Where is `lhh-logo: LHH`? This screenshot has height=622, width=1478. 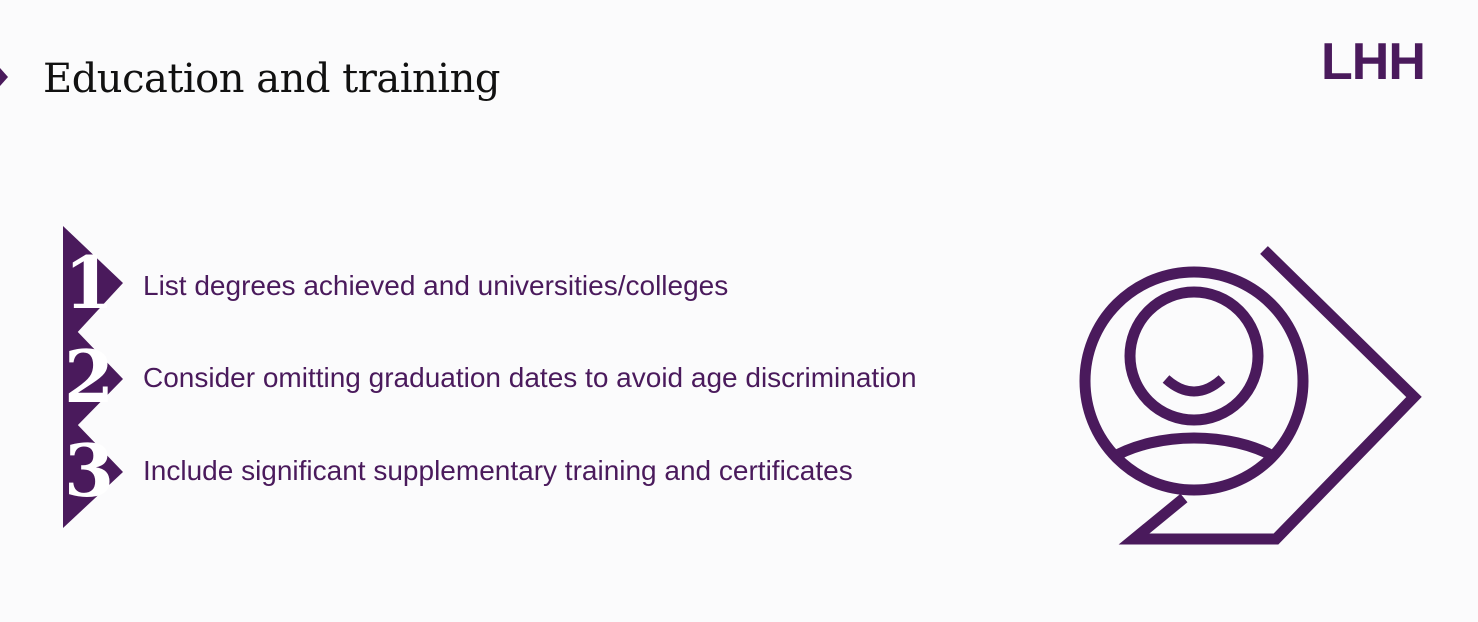
lhh-logo: LHH is located at coordinates (1373, 62).